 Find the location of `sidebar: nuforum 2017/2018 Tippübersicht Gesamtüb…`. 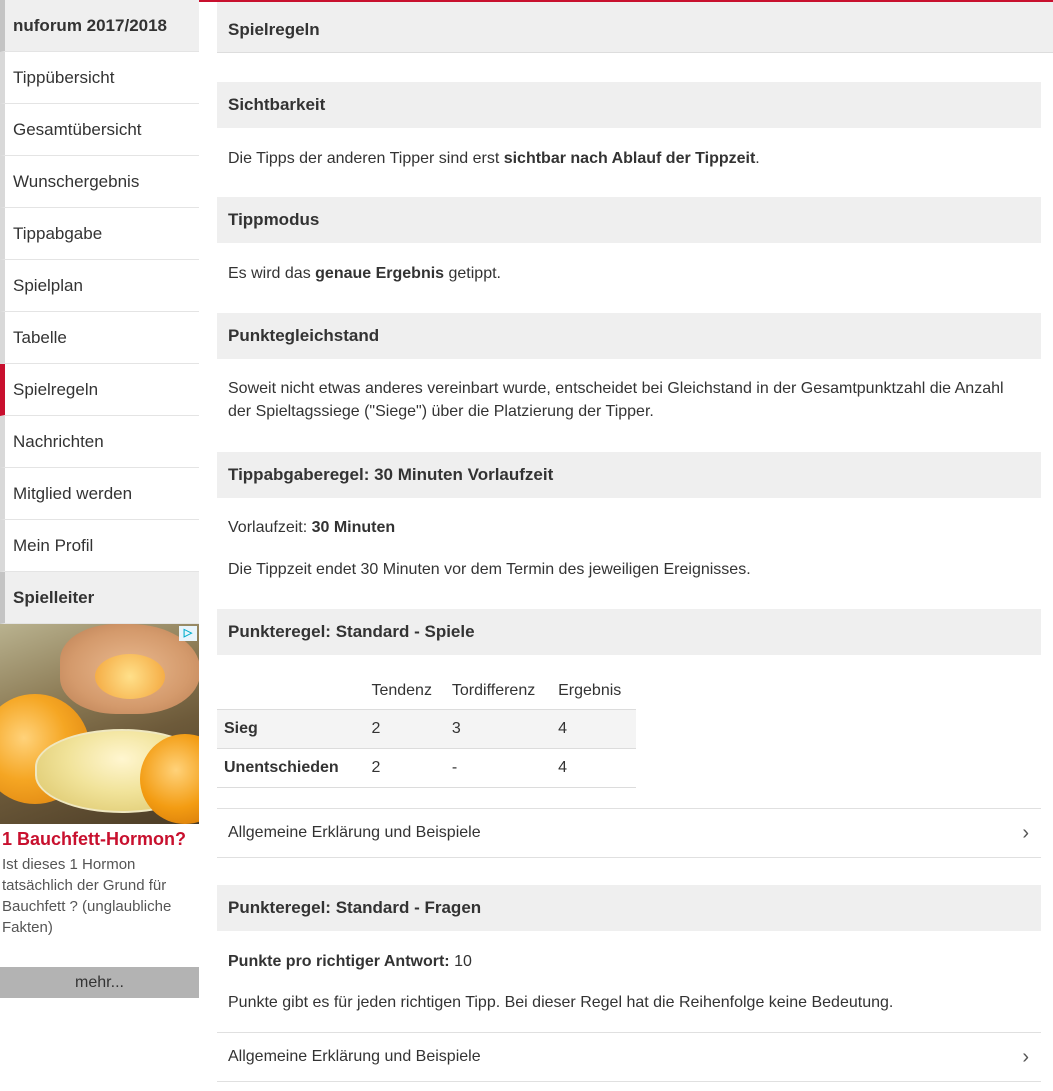

sidebar: nuforum 2017/2018 Tippübersicht Gesamtüb… is located at coordinates (99, 312).